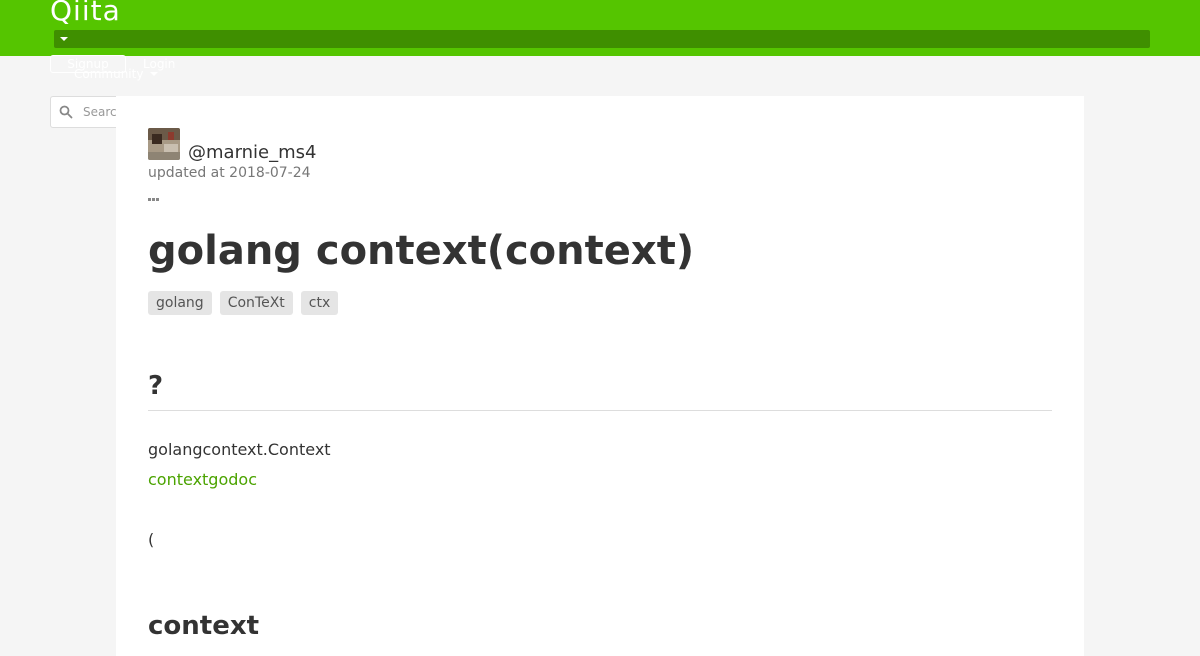  What do you see at coordinates (256, 303) in the screenshot?
I see `tag-context: ConTeXt` at bounding box center [256, 303].